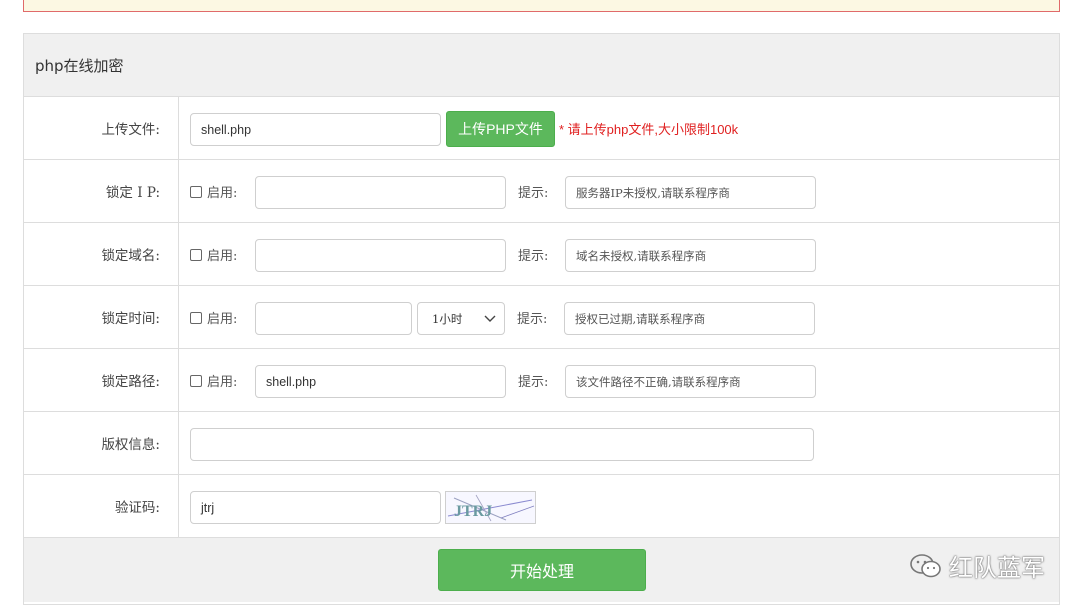  I want to click on lock-path-checkbox, so click(196, 380).